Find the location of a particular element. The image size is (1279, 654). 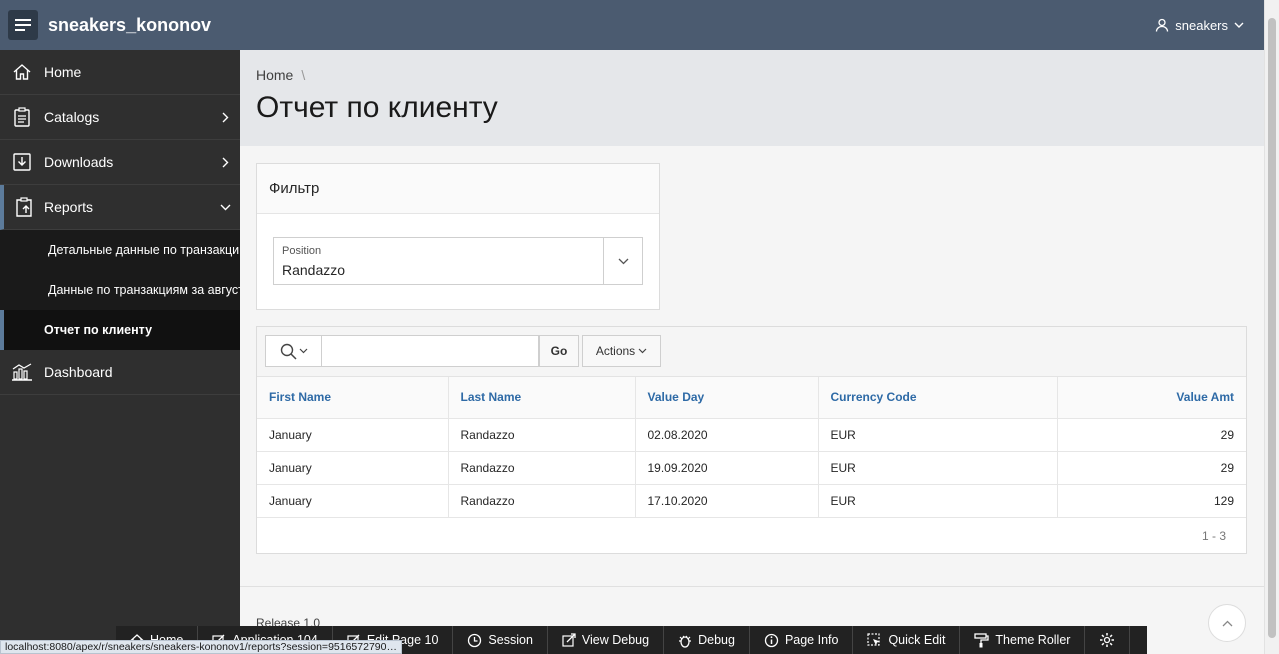

breadcrumb: Home \ is located at coordinates (760, 66).